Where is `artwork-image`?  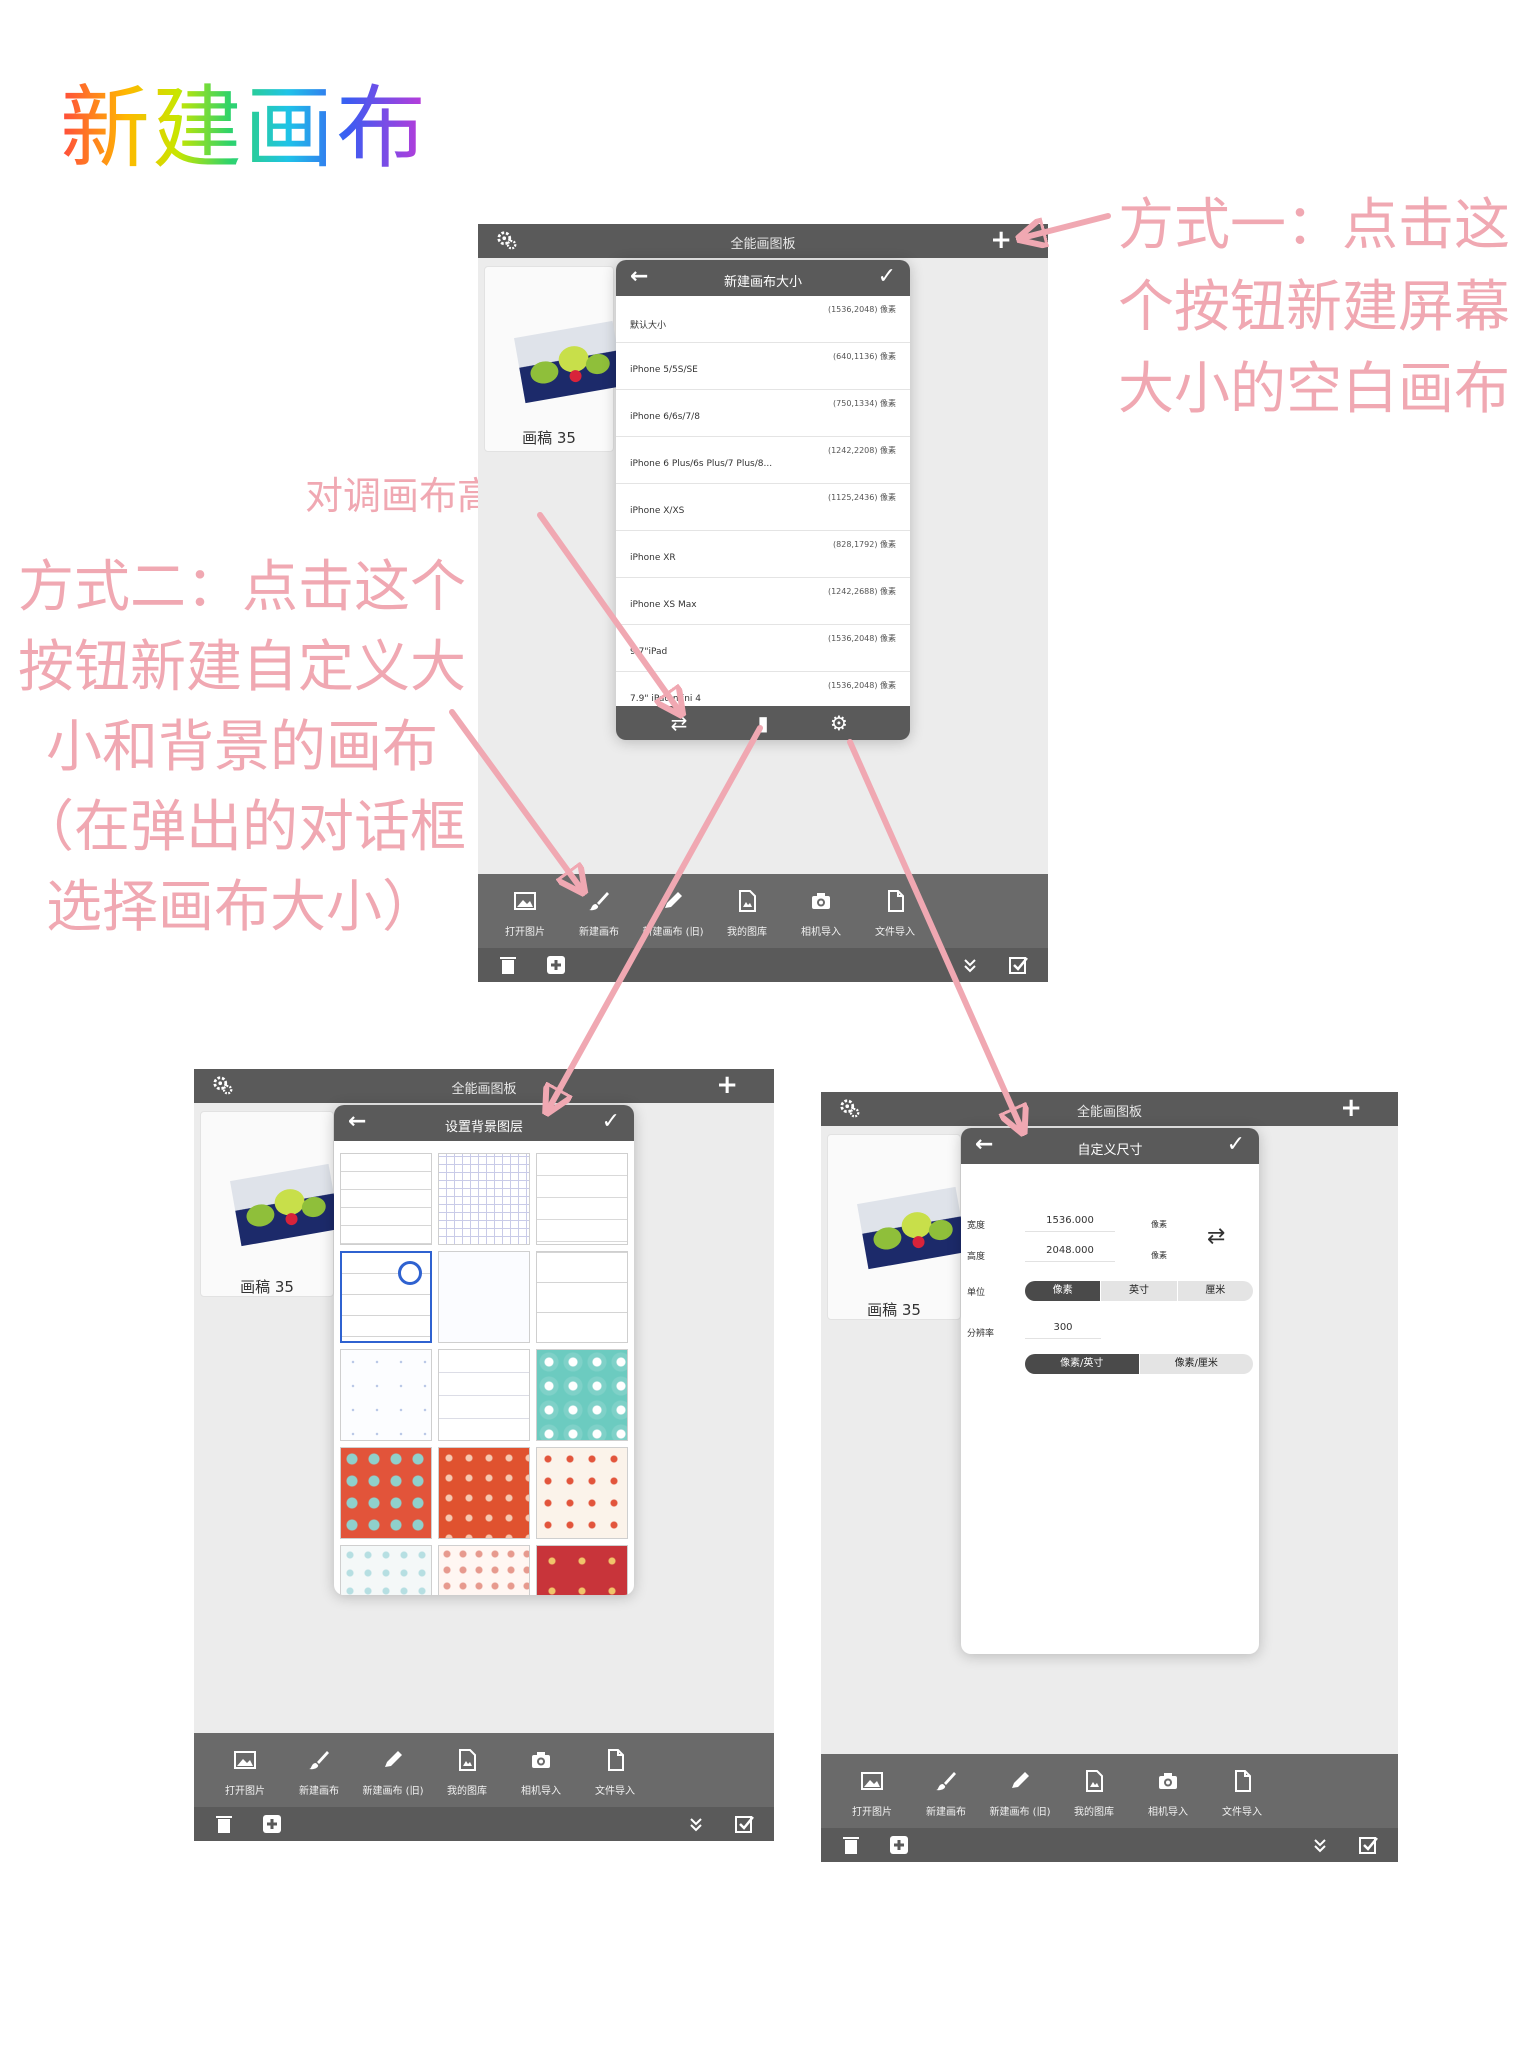 artwork-image is located at coordinates (569, 362).